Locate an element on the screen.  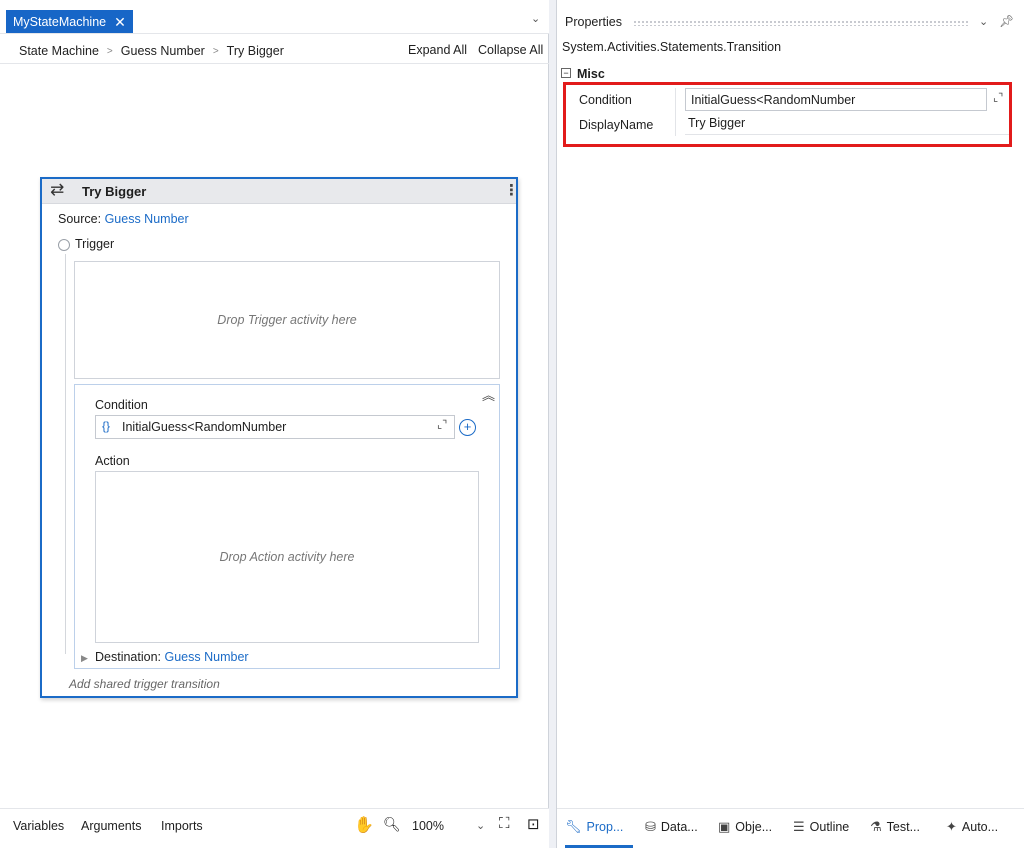
trigger-radio is located at coordinates (64, 245).